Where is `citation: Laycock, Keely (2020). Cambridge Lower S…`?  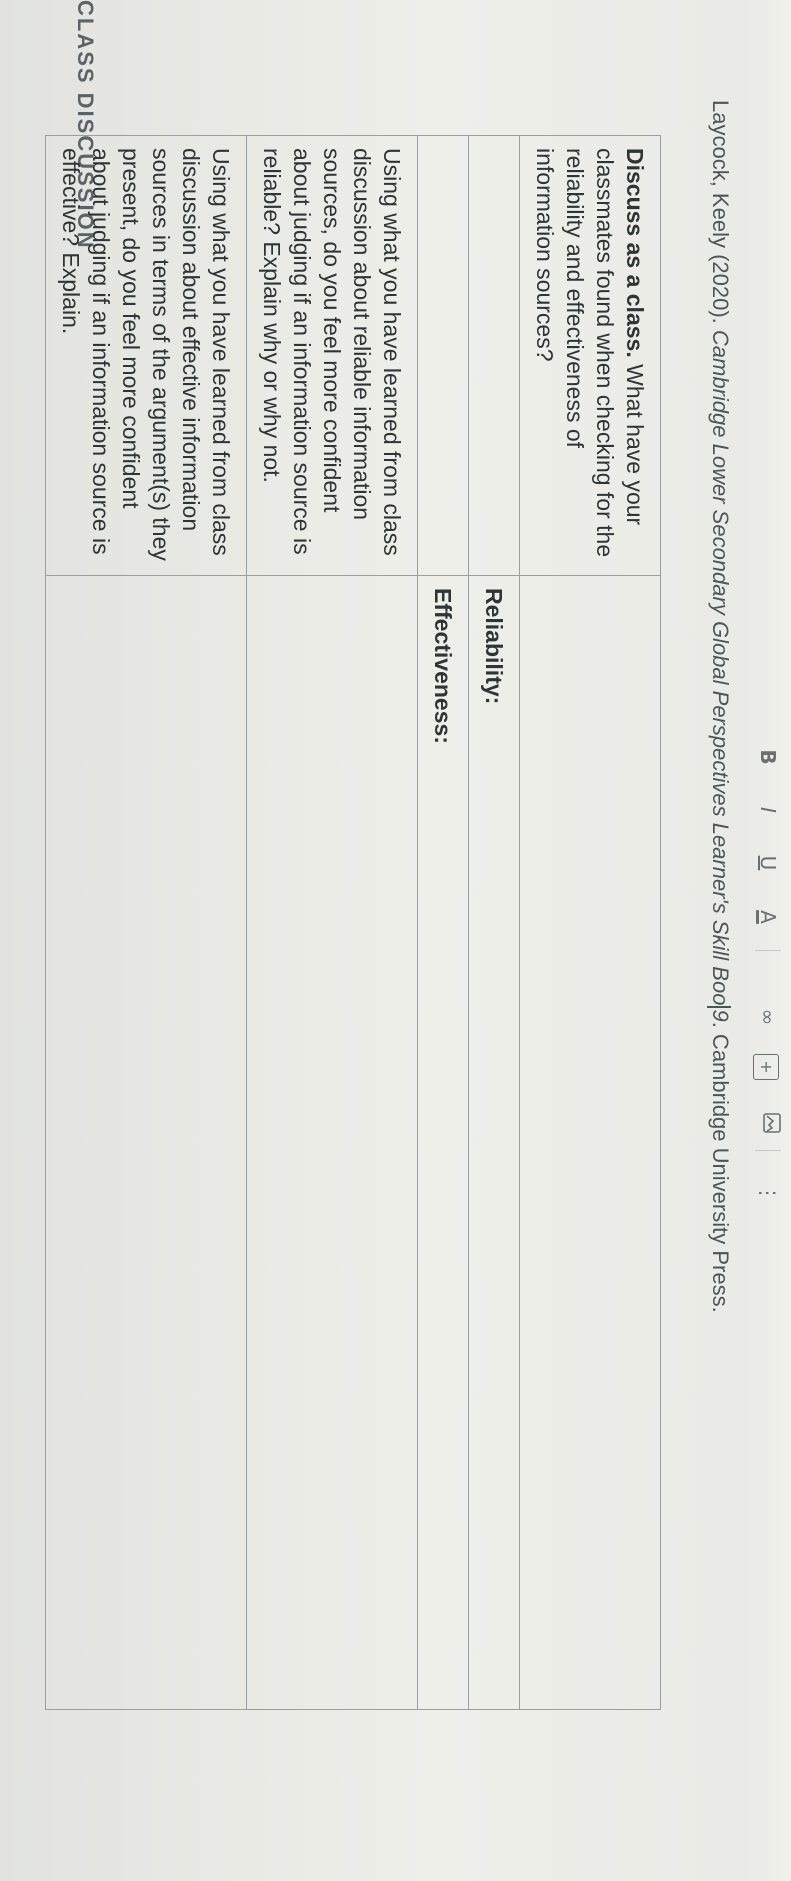 citation: Laycock, Keely (2020). Cambridge Lower S… is located at coordinates (719, 706).